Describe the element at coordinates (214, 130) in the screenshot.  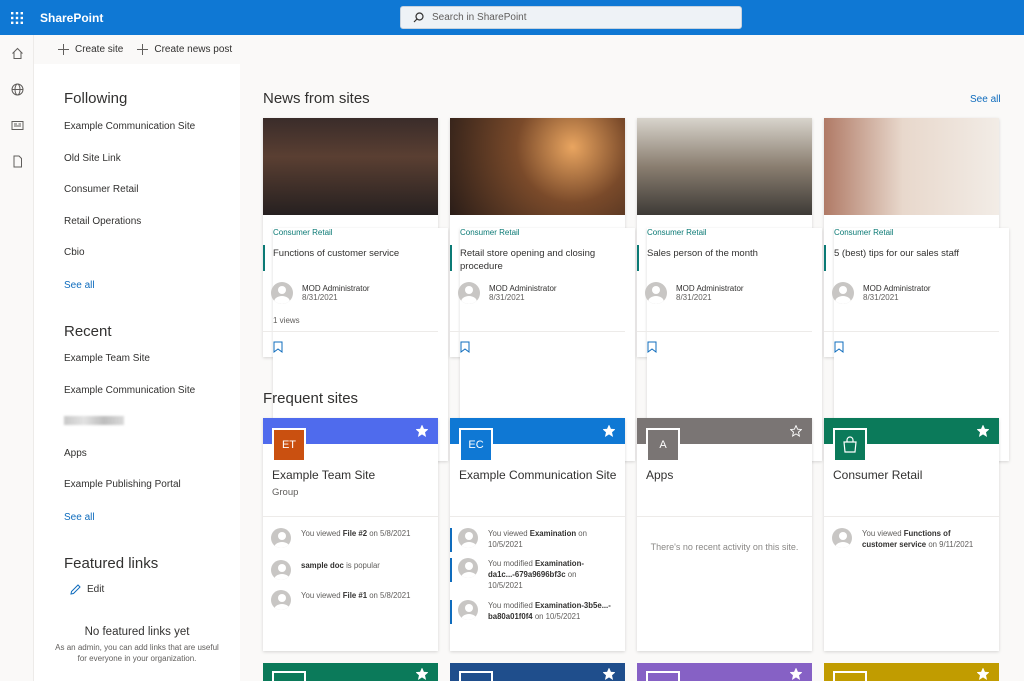
I see `nav-item-following: Example Communication Site` at that location.